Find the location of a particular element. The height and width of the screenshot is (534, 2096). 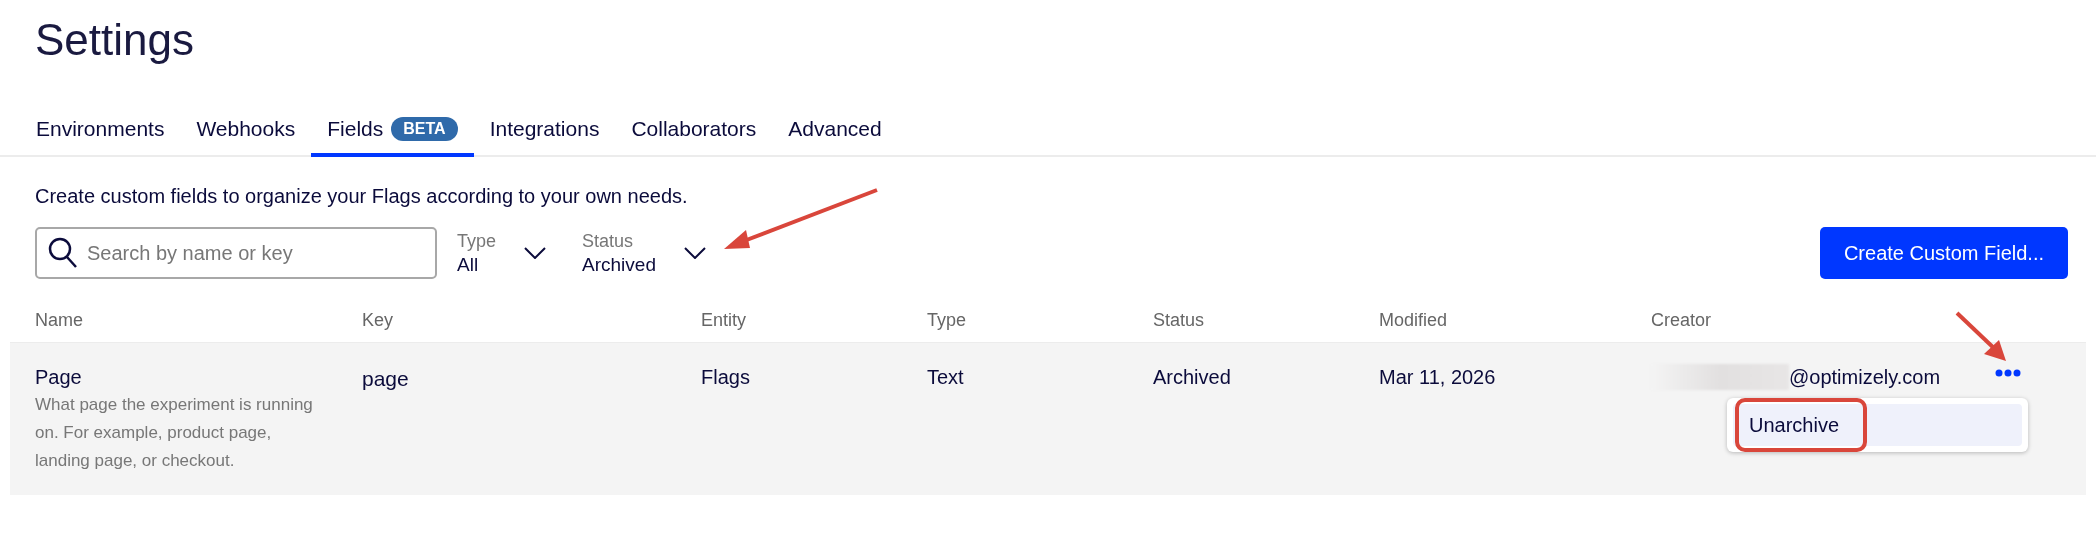

column-header: Type is located at coordinates (947, 320).